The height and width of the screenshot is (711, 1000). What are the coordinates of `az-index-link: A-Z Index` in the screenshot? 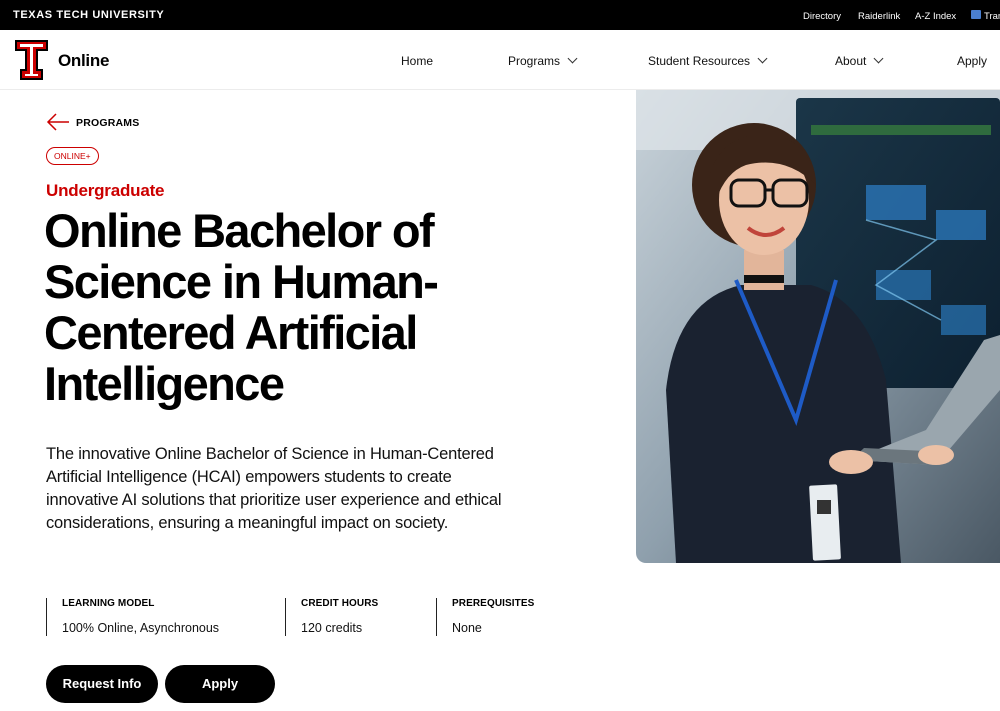 It's located at (935, 16).